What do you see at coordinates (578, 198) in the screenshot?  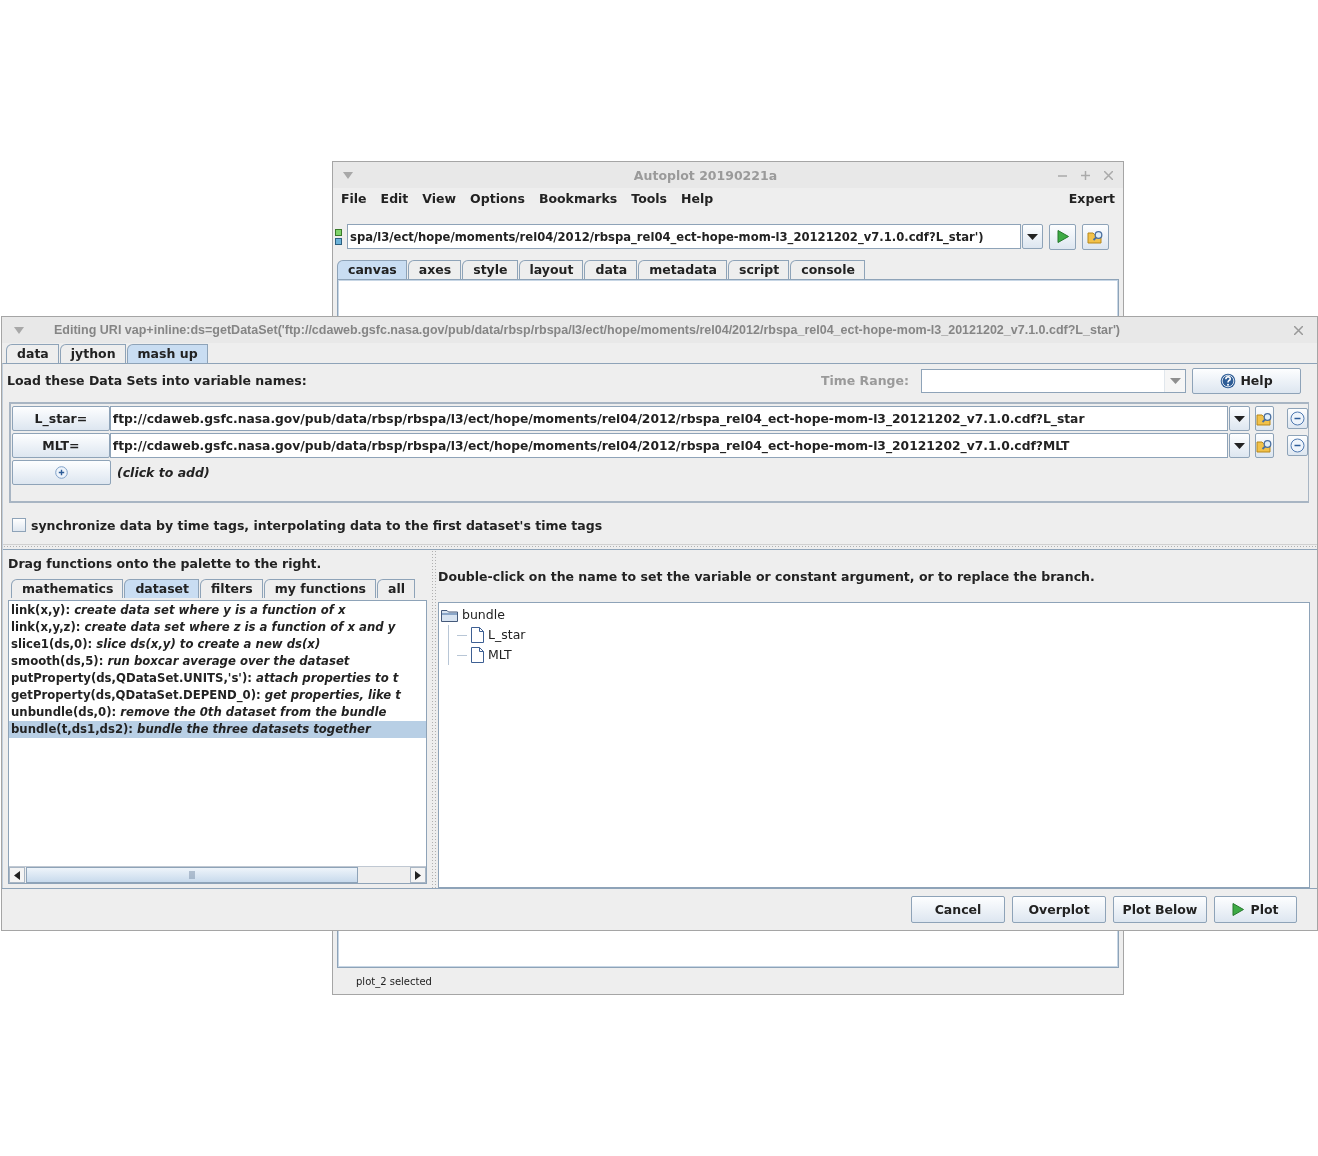 I see `menu-item: Bookmarks` at bounding box center [578, 198].